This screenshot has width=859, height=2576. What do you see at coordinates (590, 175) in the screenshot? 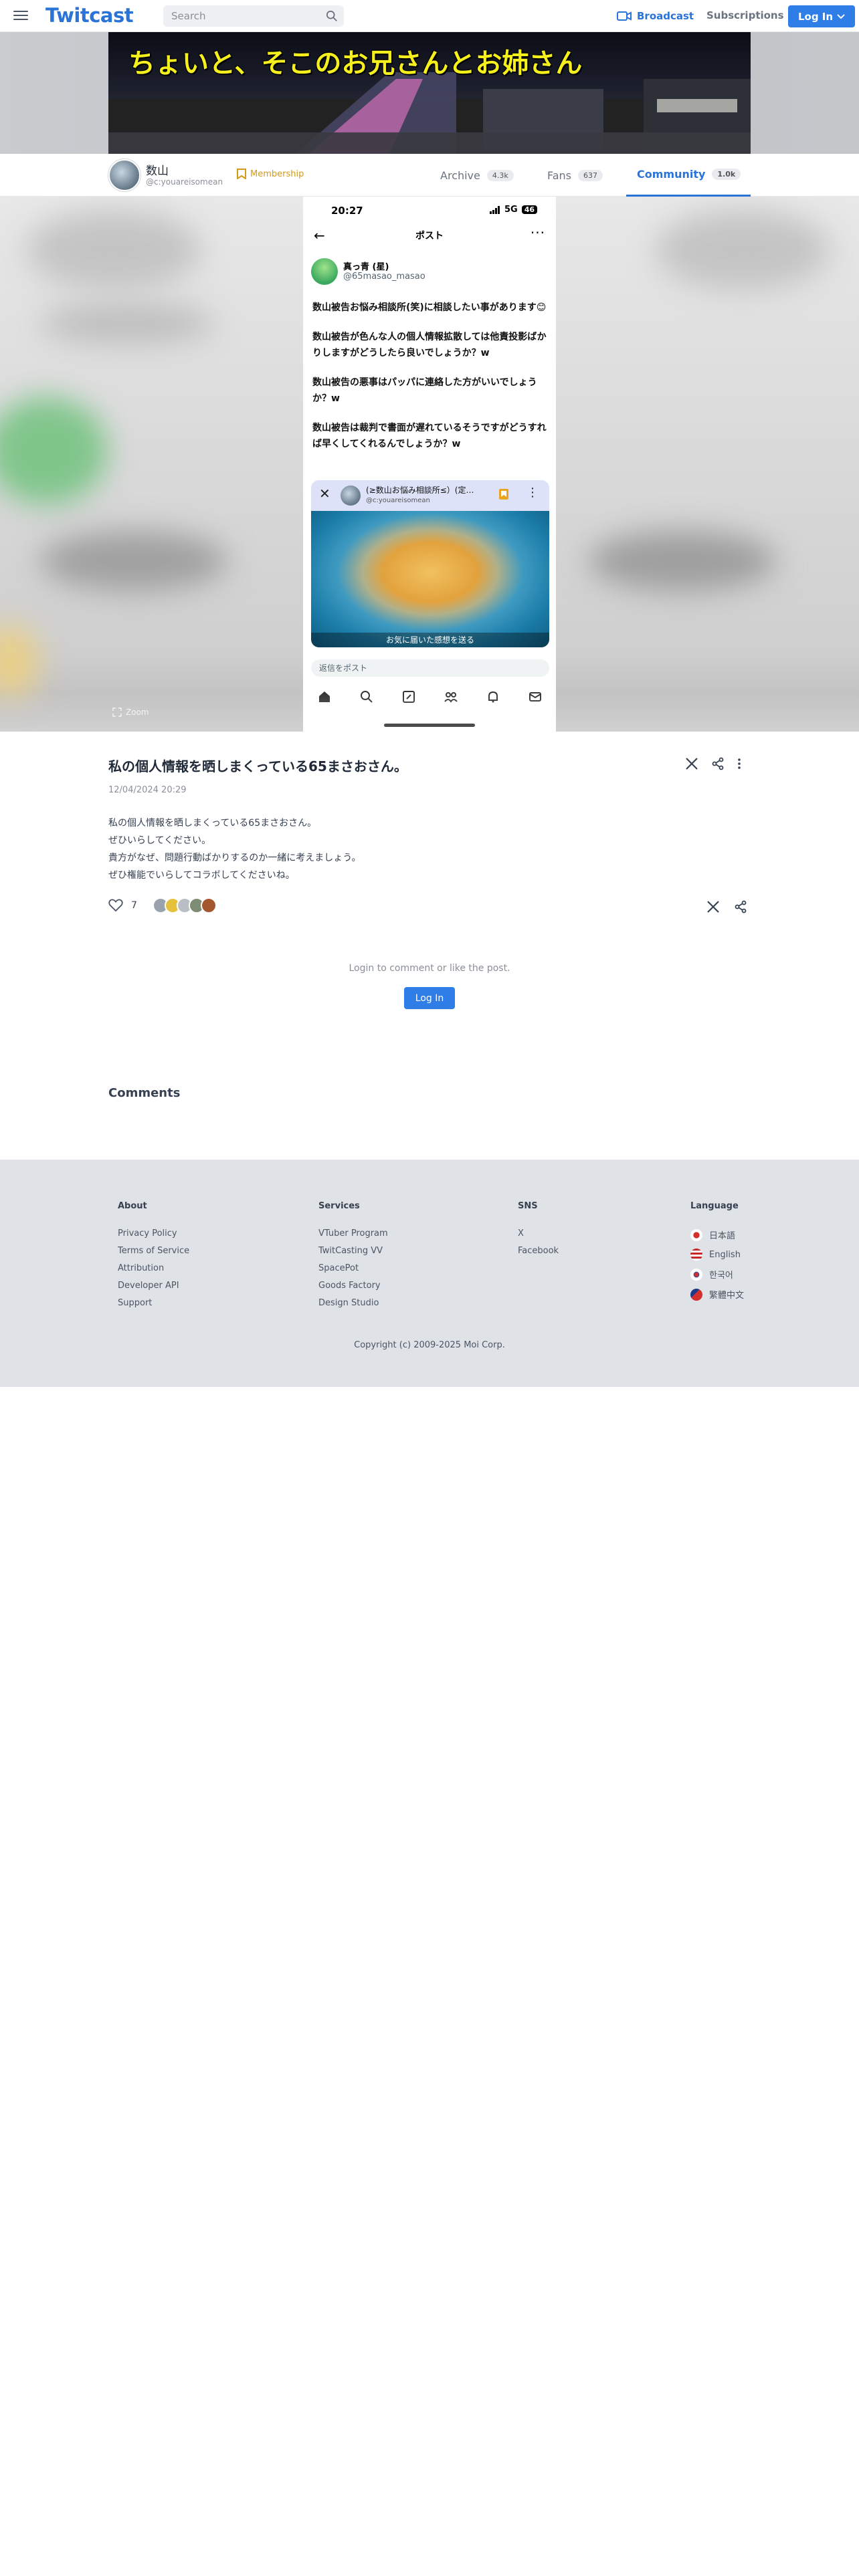
I see `tab-count: 637` at bounding box center [590, 175].